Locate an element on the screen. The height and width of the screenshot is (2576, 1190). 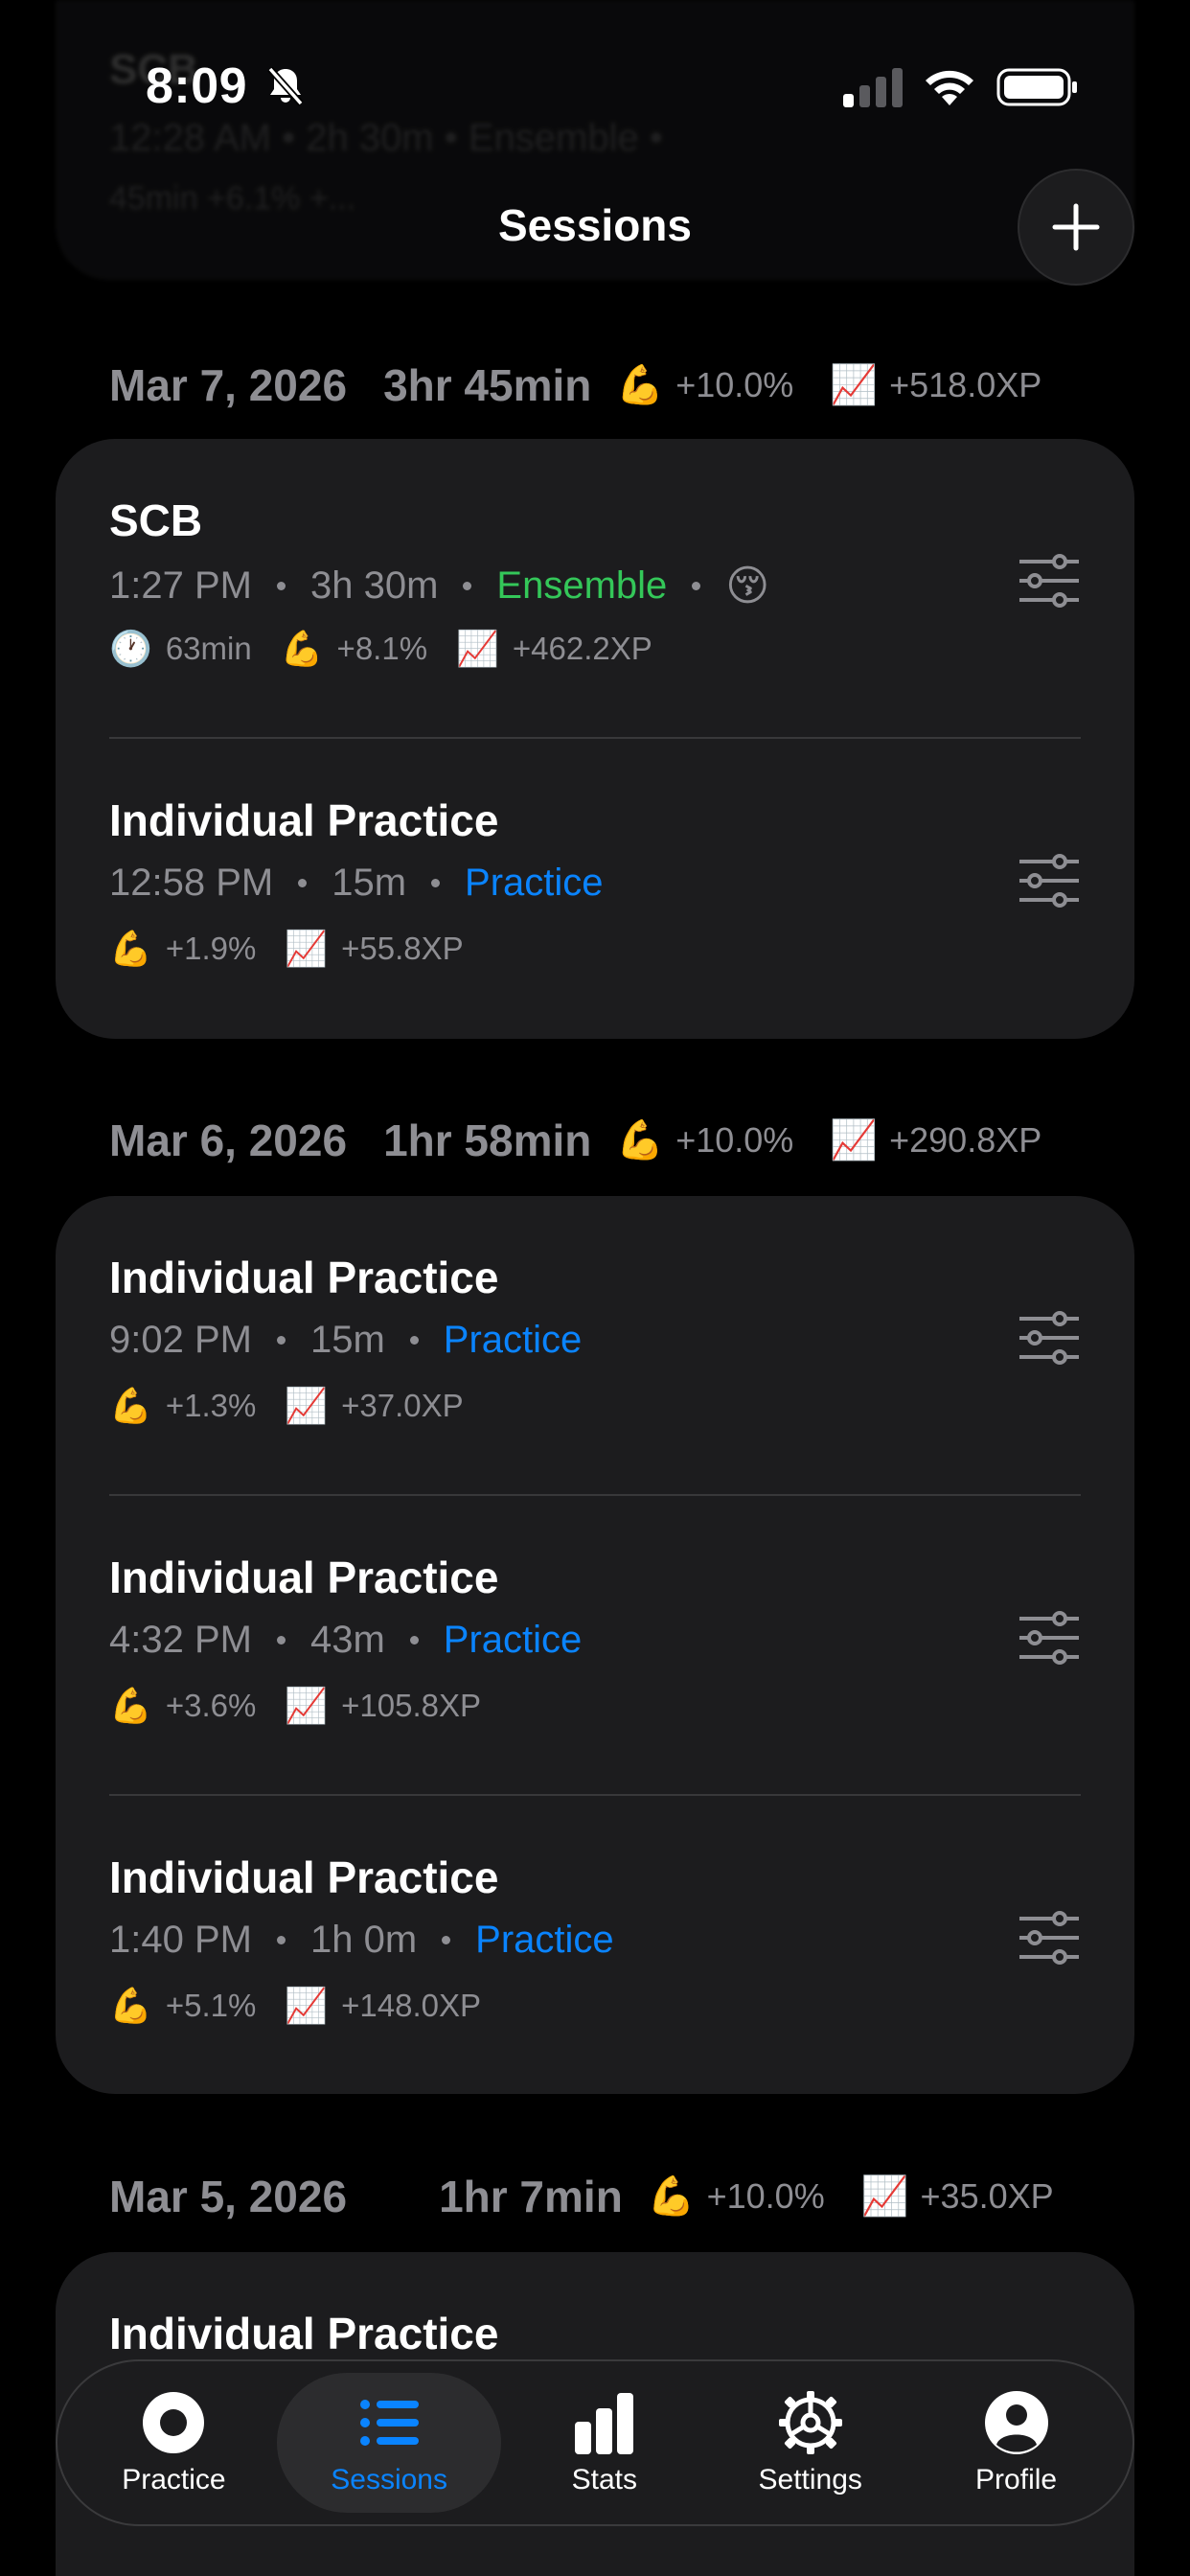
session-stats: 💪 +3.6% 📈 +105.8XP is located at coordinates (310, 1706).